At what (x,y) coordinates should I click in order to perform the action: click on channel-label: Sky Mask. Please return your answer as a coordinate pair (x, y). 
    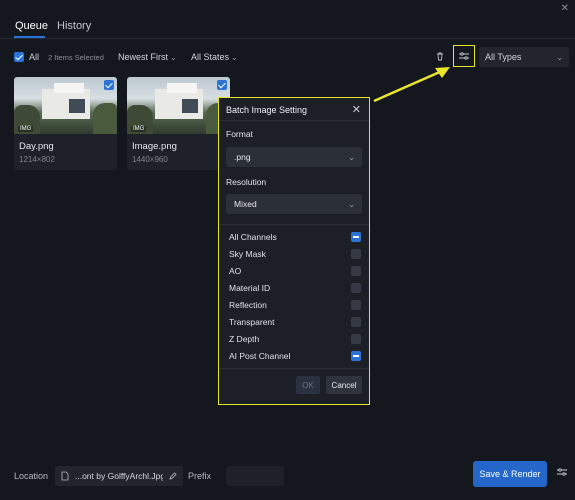
    Looking at the image, I should click on (247, 254).